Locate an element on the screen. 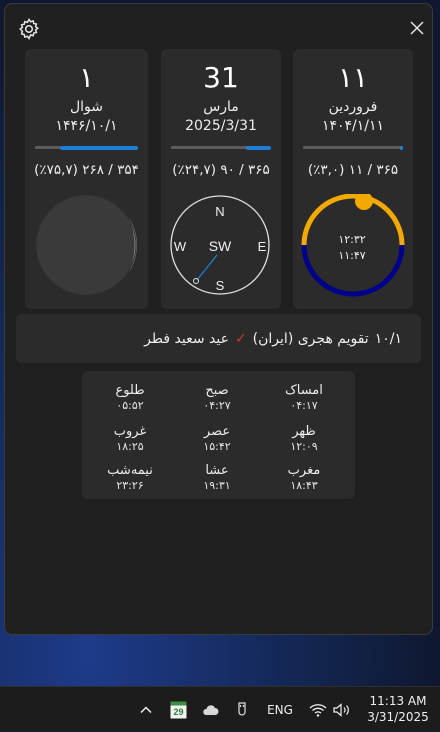  volume-icon is located at coordinates (342, 709).